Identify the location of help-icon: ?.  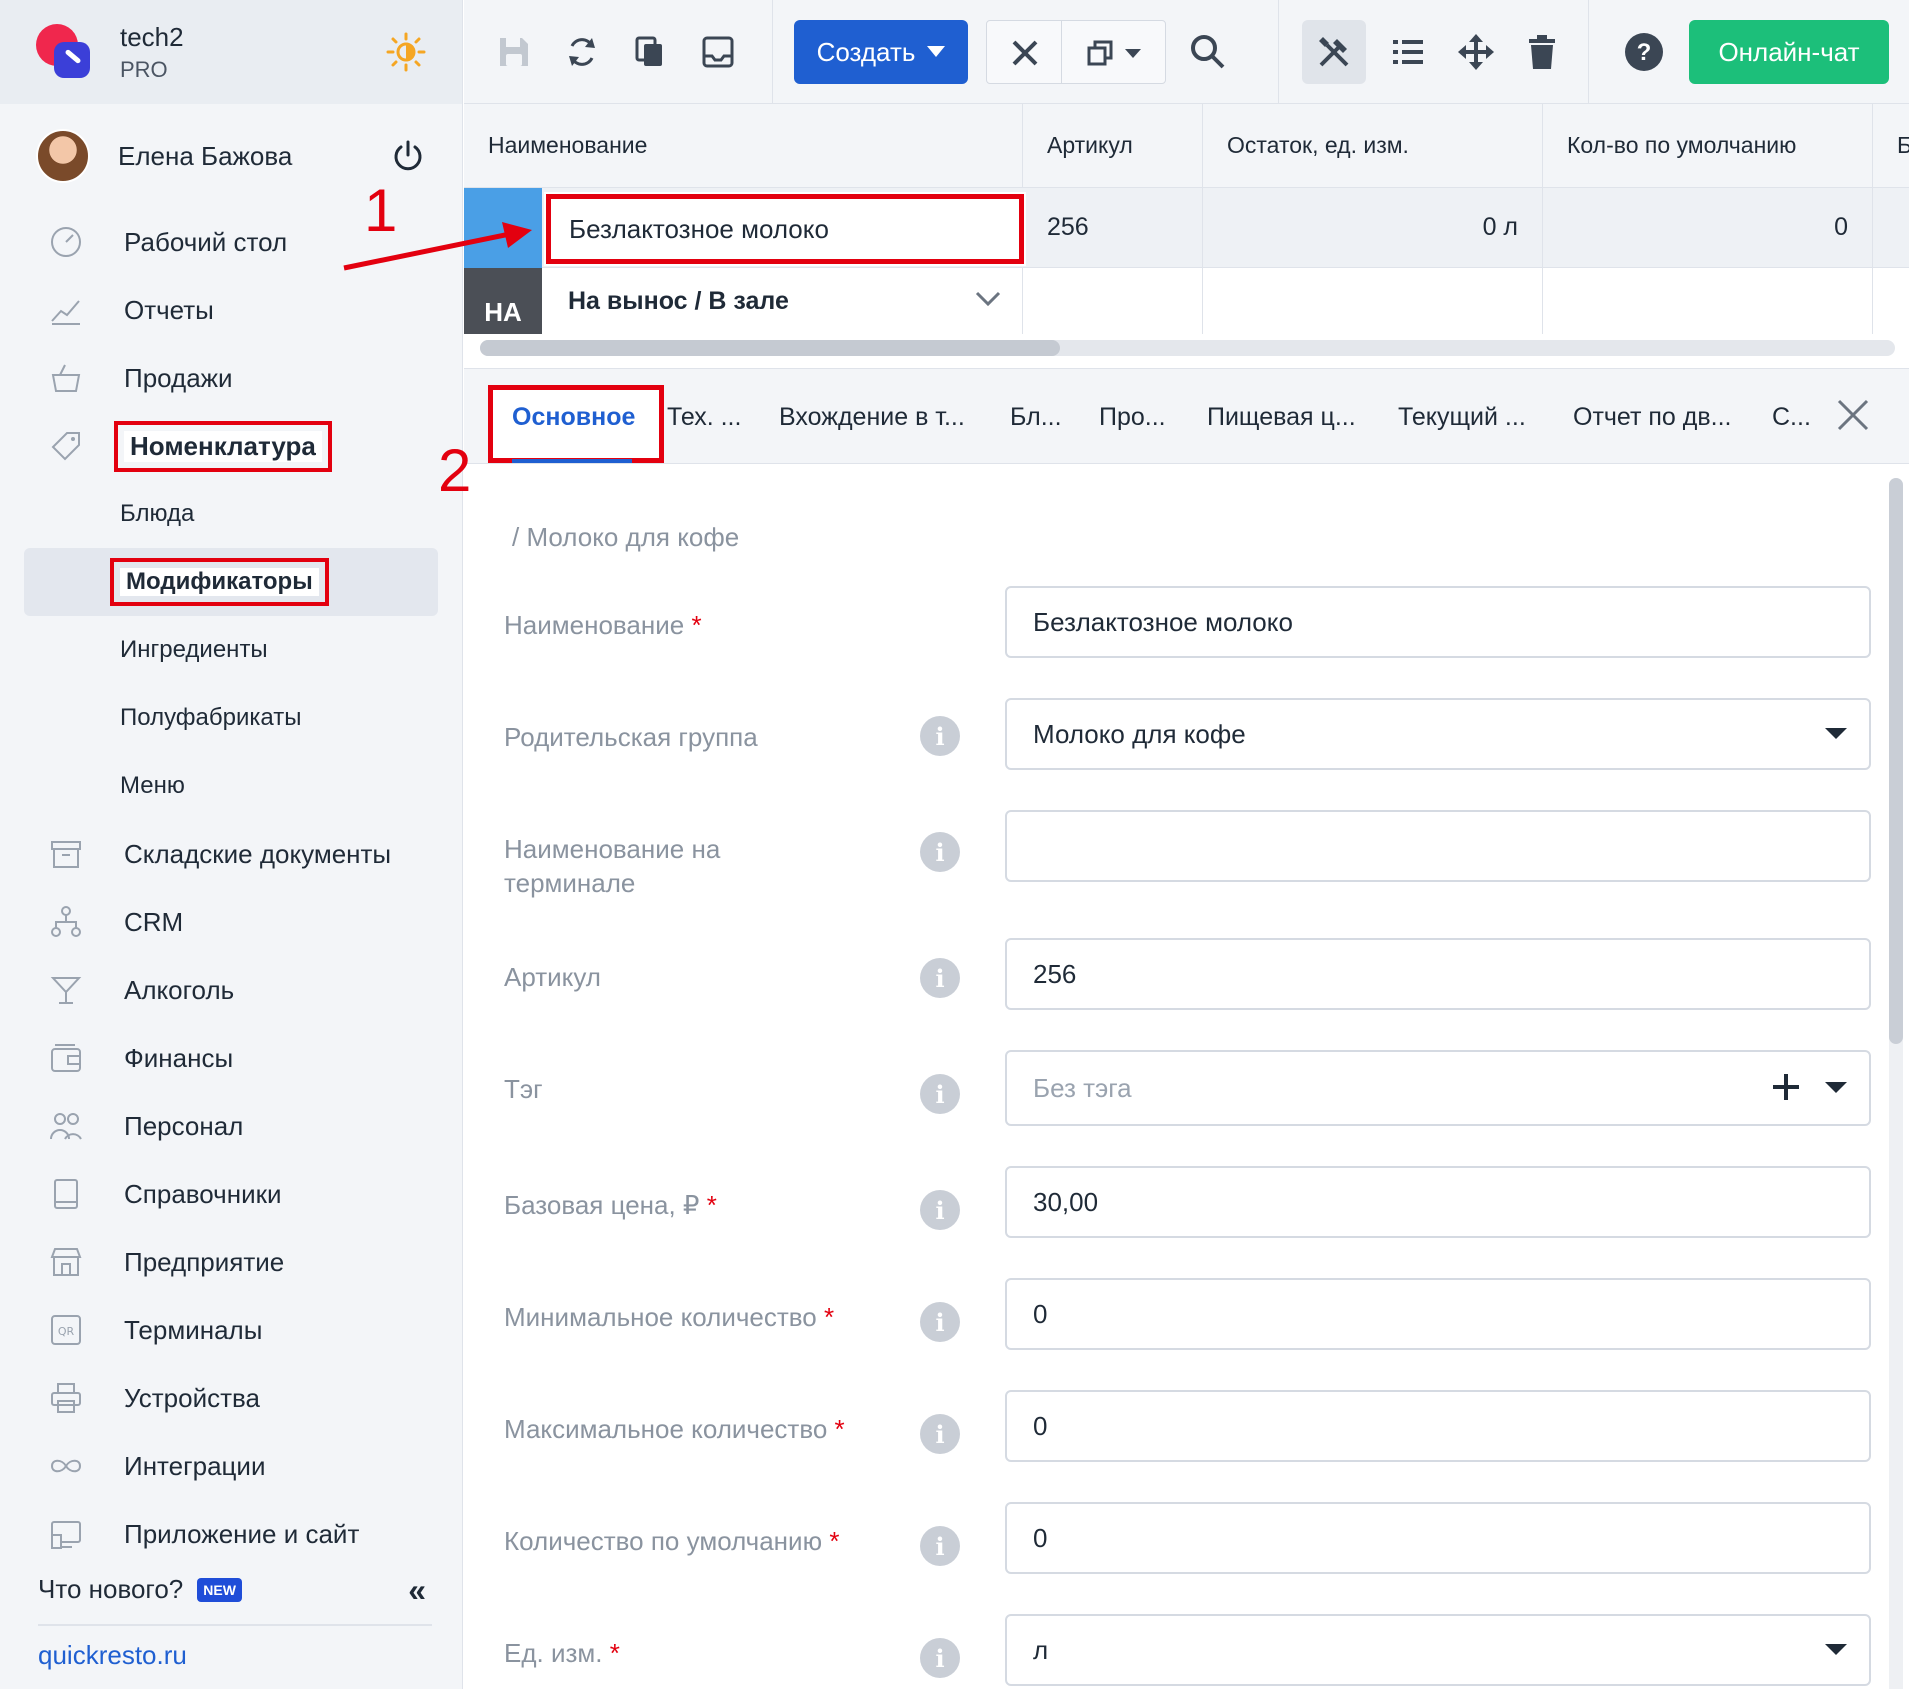
(1644, 52).